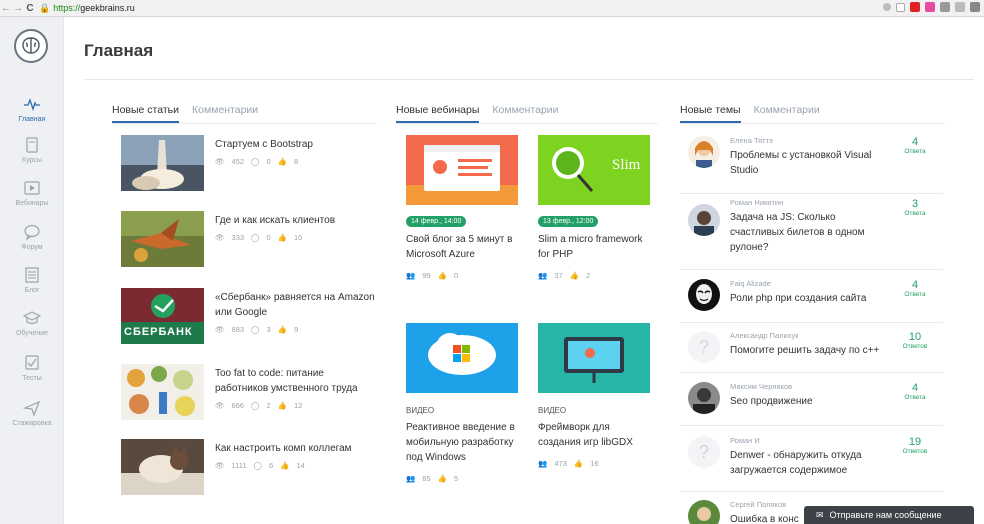 This screenshot has height=524, width=984. What do you see at coordinates (492, 8) in the screenshot?
I see `browser-toolbar: ← → C 🔒 https://geekbrains.ru` at bounding box center [492, 8].